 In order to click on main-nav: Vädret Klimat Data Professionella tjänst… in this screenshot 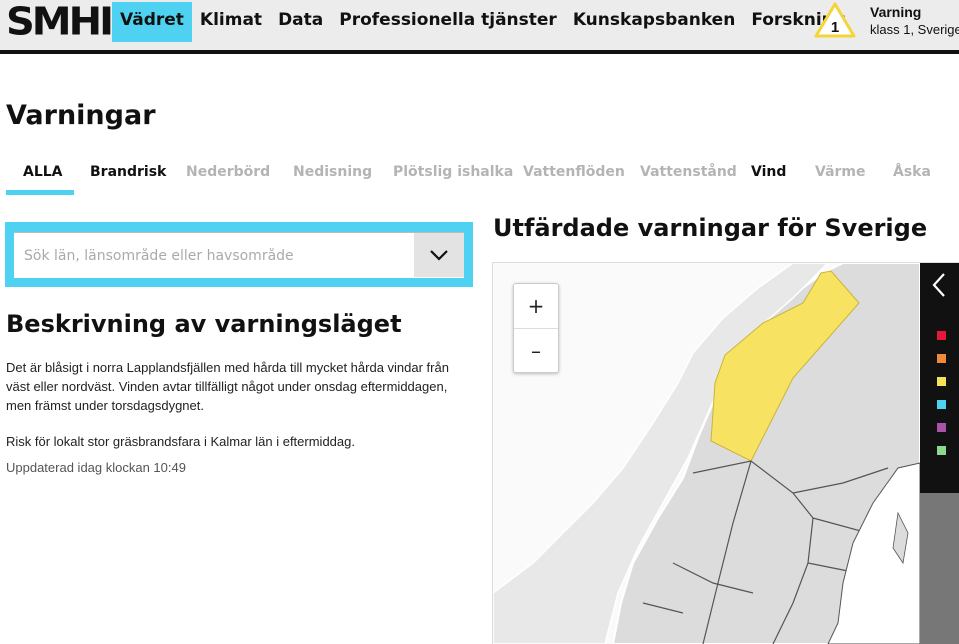, I will do `click(483, 22)`.